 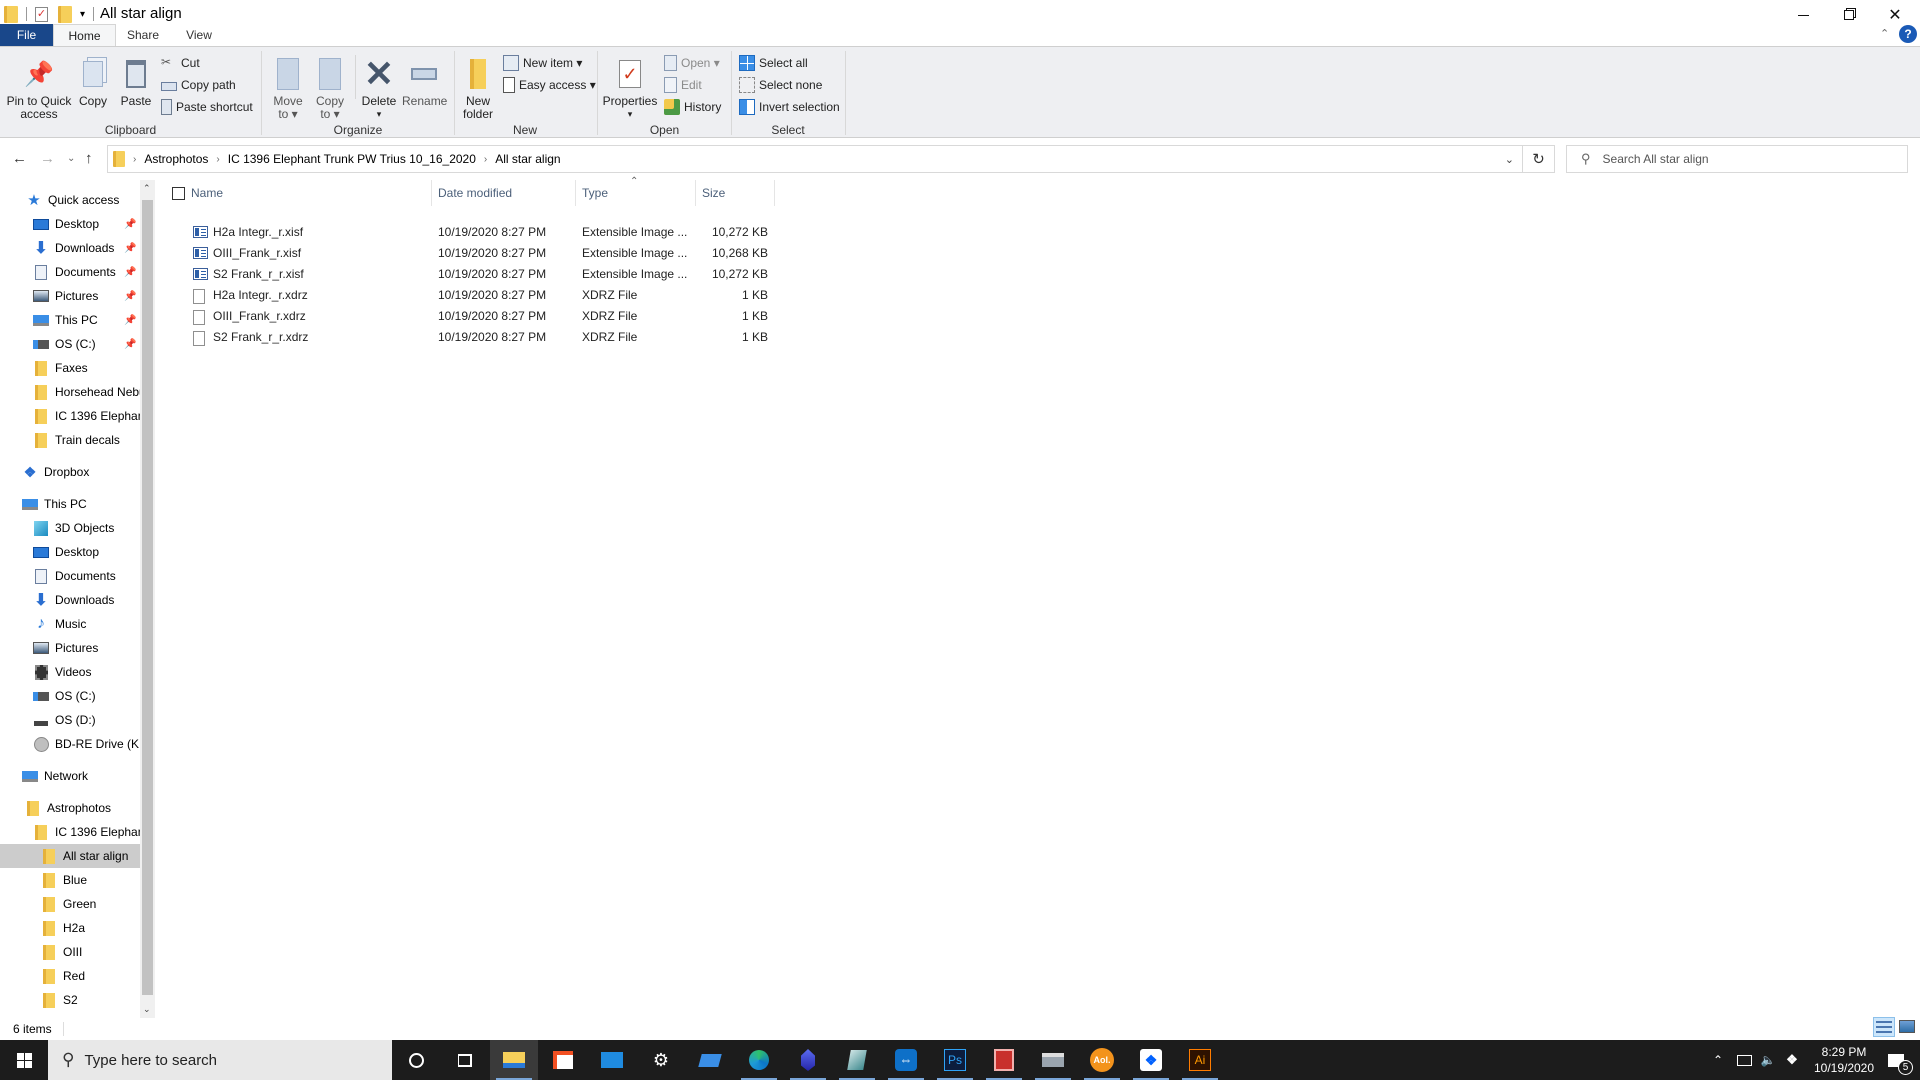 I want to click on paste-shortcut-button: Paste shortcut, so click(x=207, y=107).